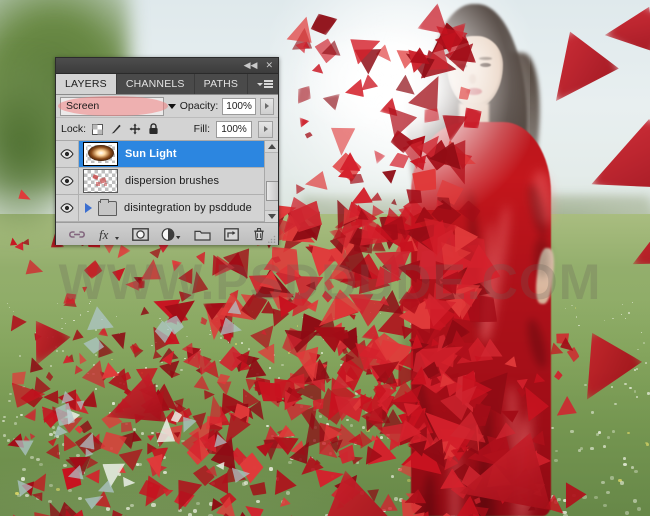 Image resolution: width=650 pixels, height=516 pixels. Describe the element at coordinates (109, 234) in the screenshot. I see `layer-style-fx-icon: fx` at that location.